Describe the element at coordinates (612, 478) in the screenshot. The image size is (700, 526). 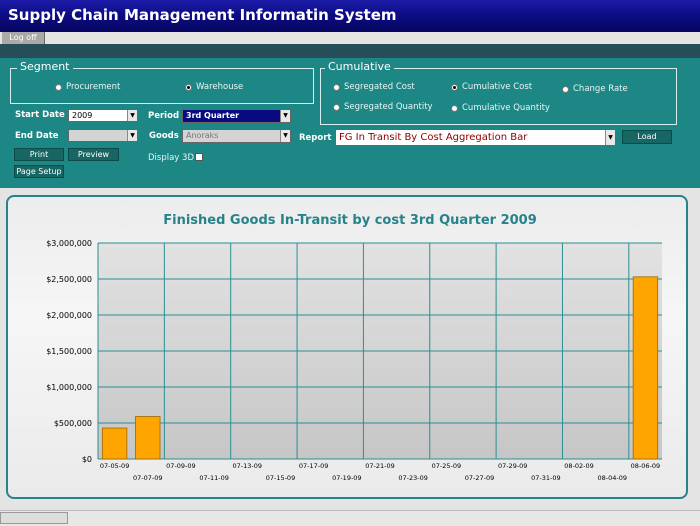
I see `x-tick-label: 08-04-09` at that location.